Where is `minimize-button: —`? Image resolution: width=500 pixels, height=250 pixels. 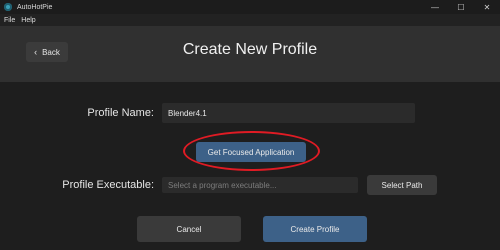 minimize-button: — is located at coordinates (435, 7).